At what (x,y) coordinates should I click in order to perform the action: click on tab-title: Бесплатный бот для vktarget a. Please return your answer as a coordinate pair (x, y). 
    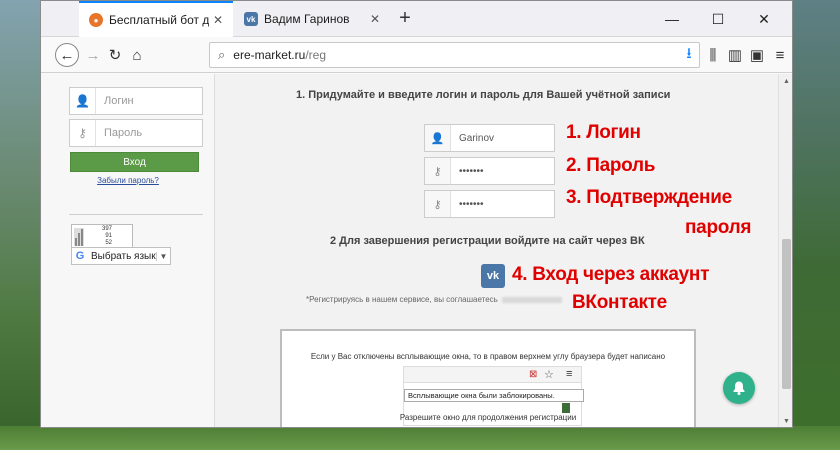
    Looking at the image, I should click on (159, 20).